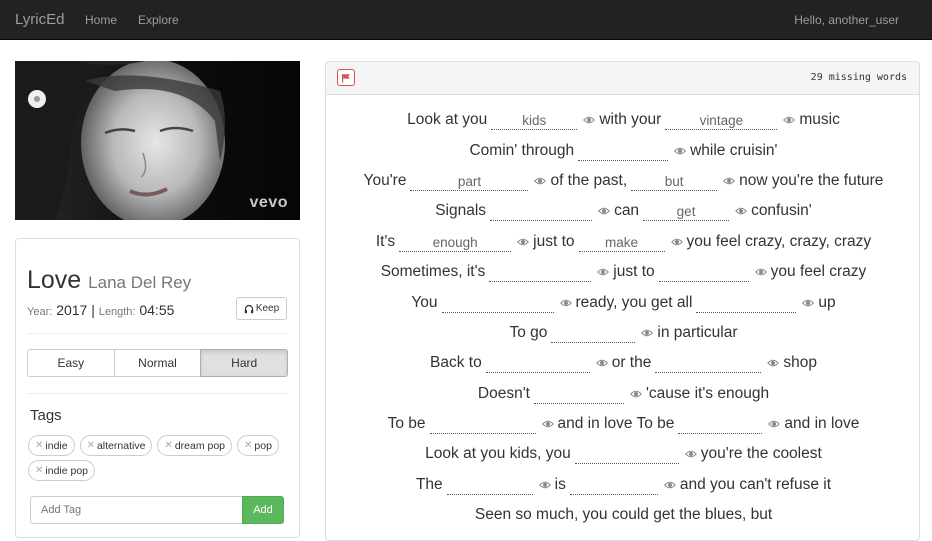  I want to click on missing-word-blank: make, so click(621, 242).